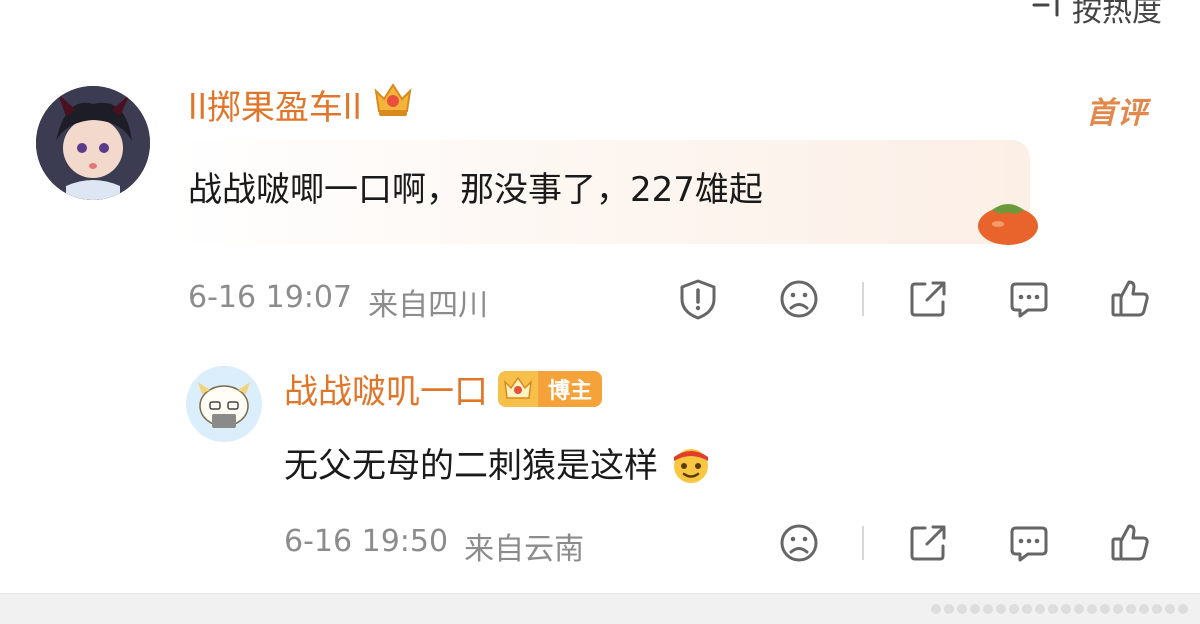  Describe the element at coordinates (498, 466) in the screenshot. I see `reply-text: 无父无母的二刺猿是这样` at that location.